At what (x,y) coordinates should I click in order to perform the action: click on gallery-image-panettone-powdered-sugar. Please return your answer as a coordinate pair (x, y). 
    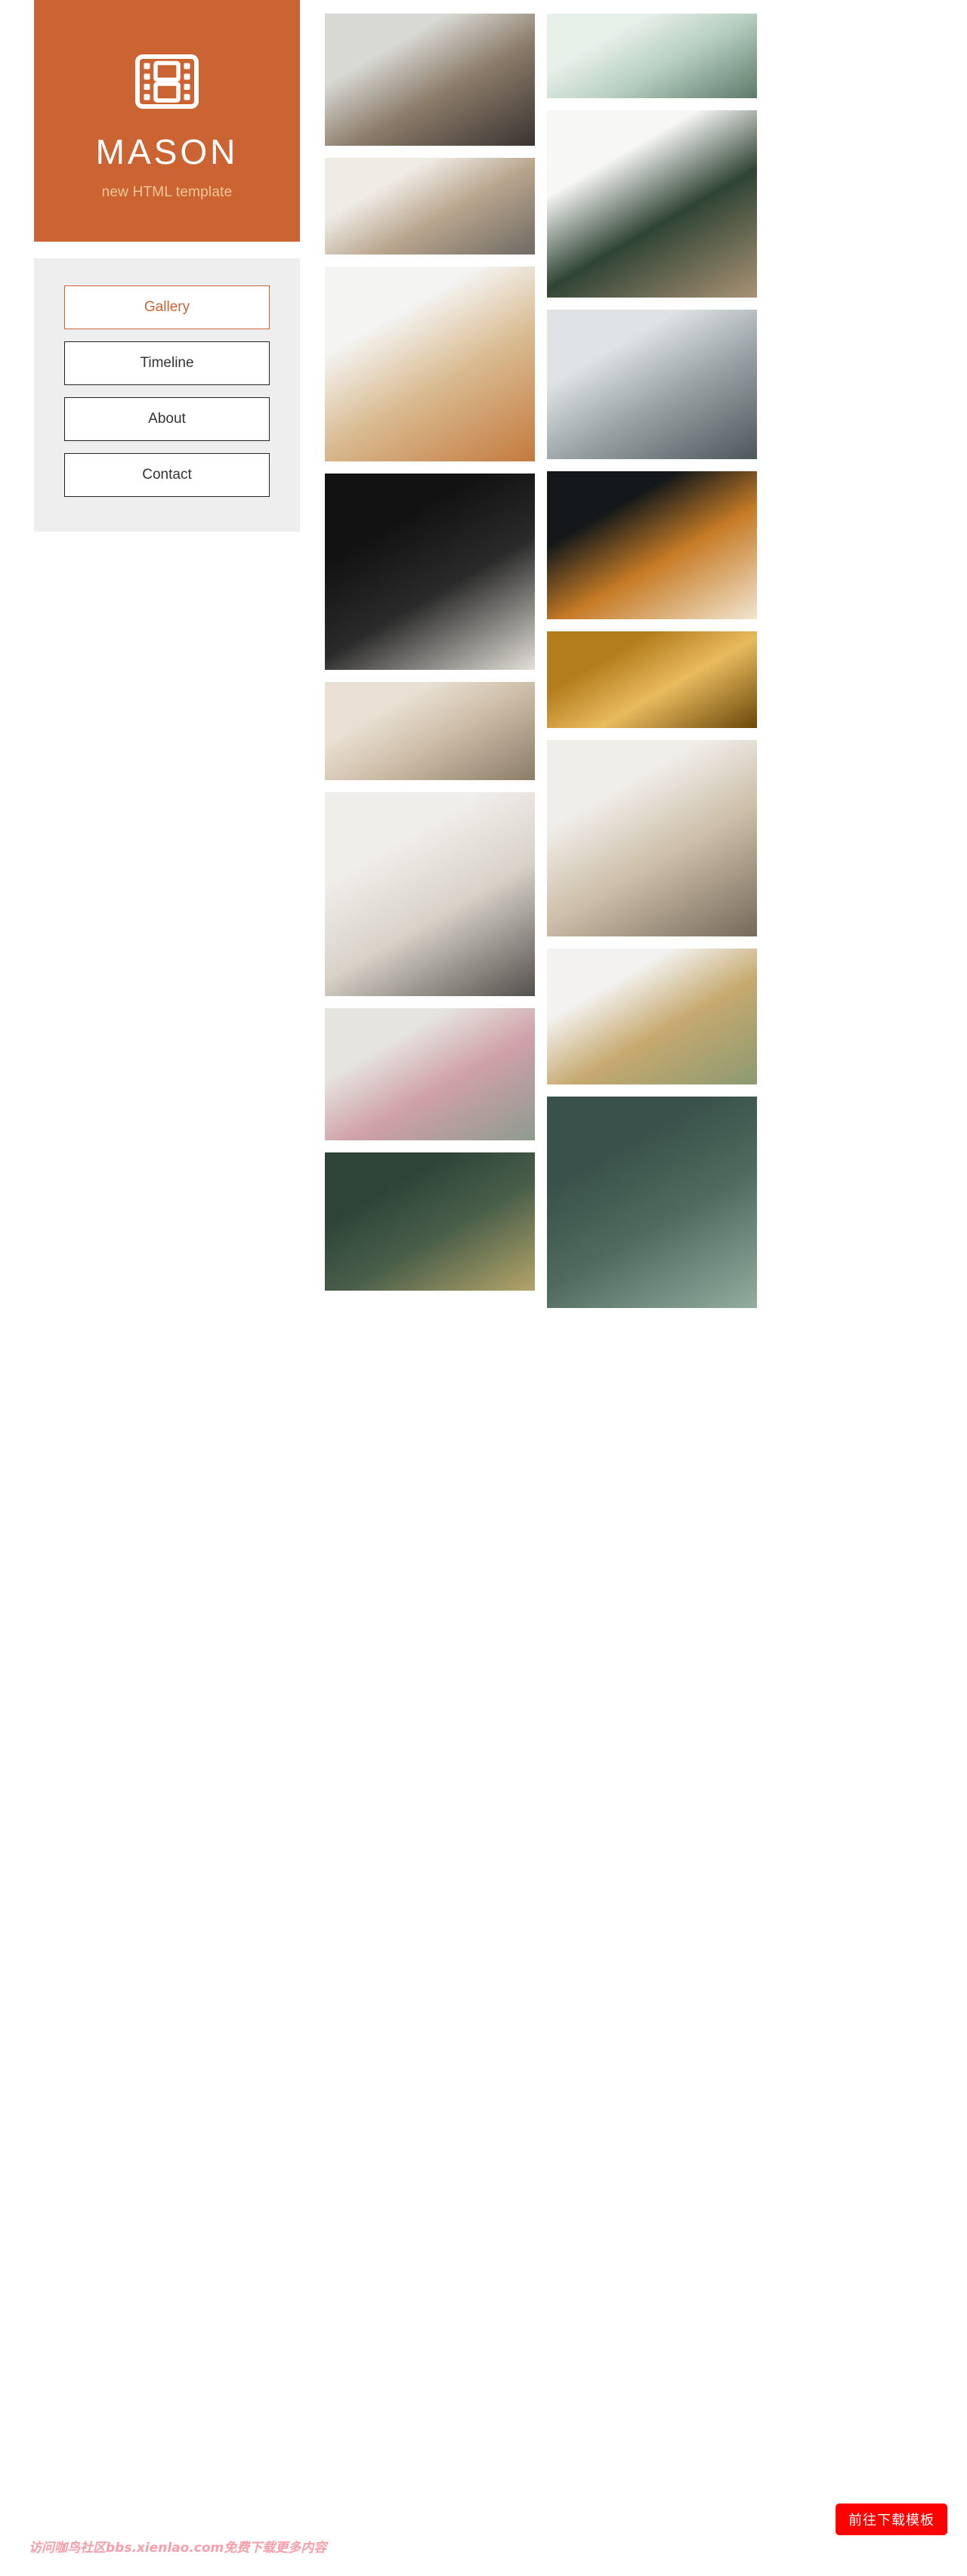
    Looking at the image, I should click on (652, 545).